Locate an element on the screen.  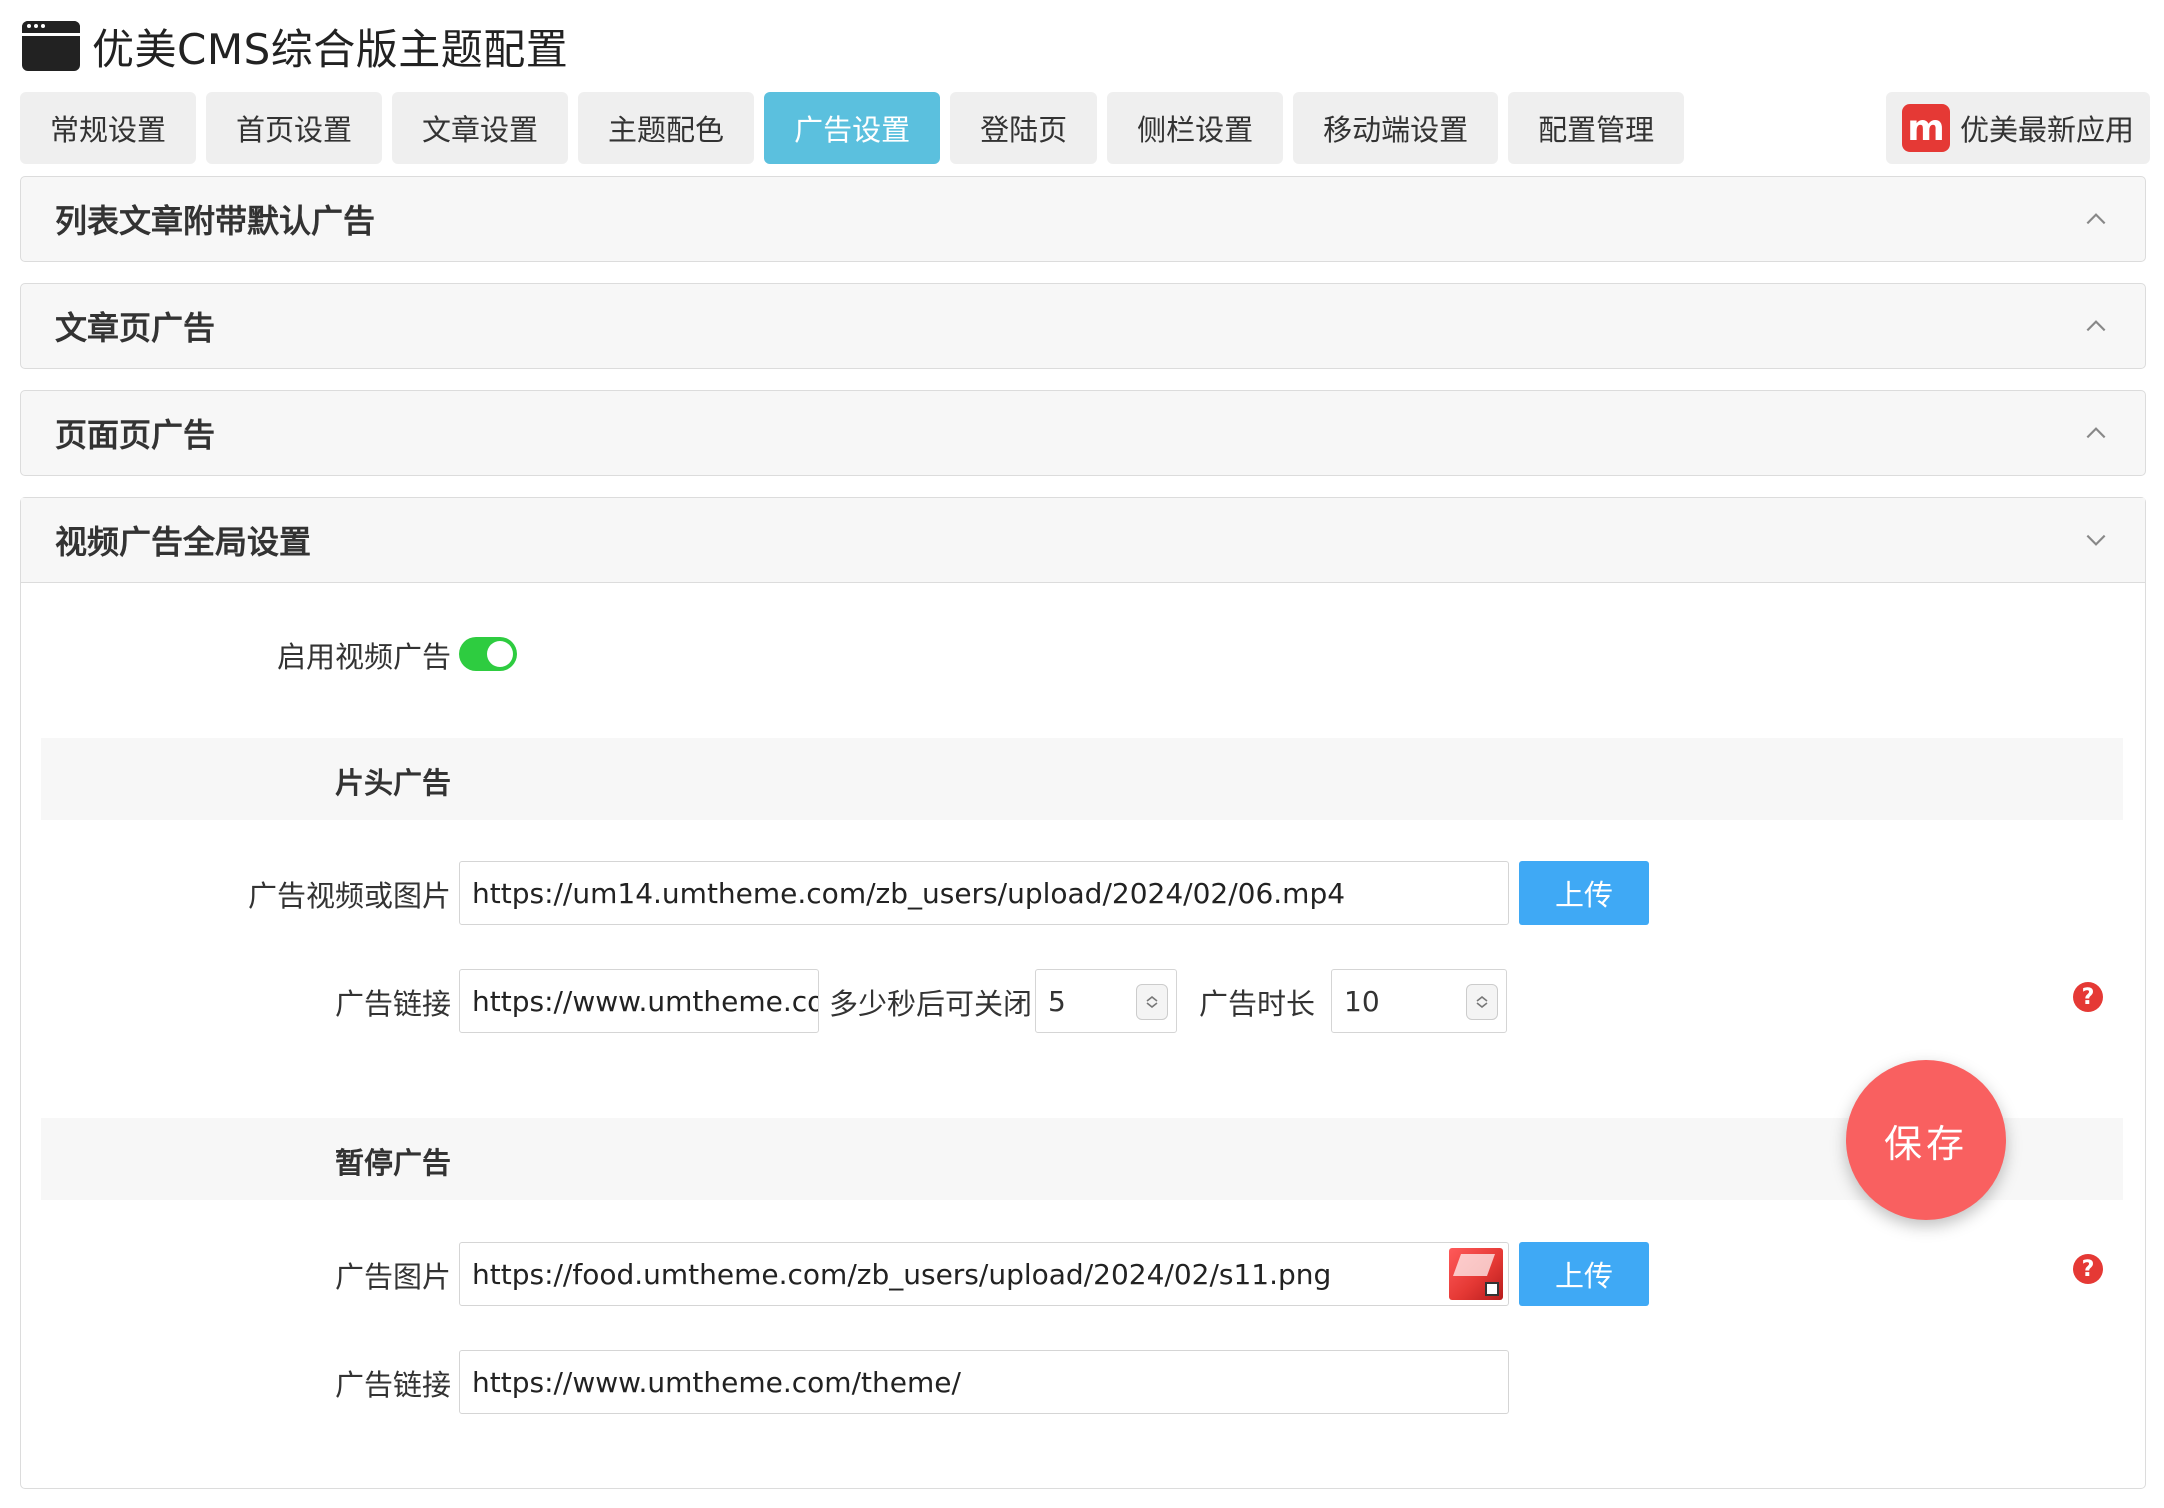
page-title: 优美CMS综合版主题配置 is located at coordinates (330, 49).